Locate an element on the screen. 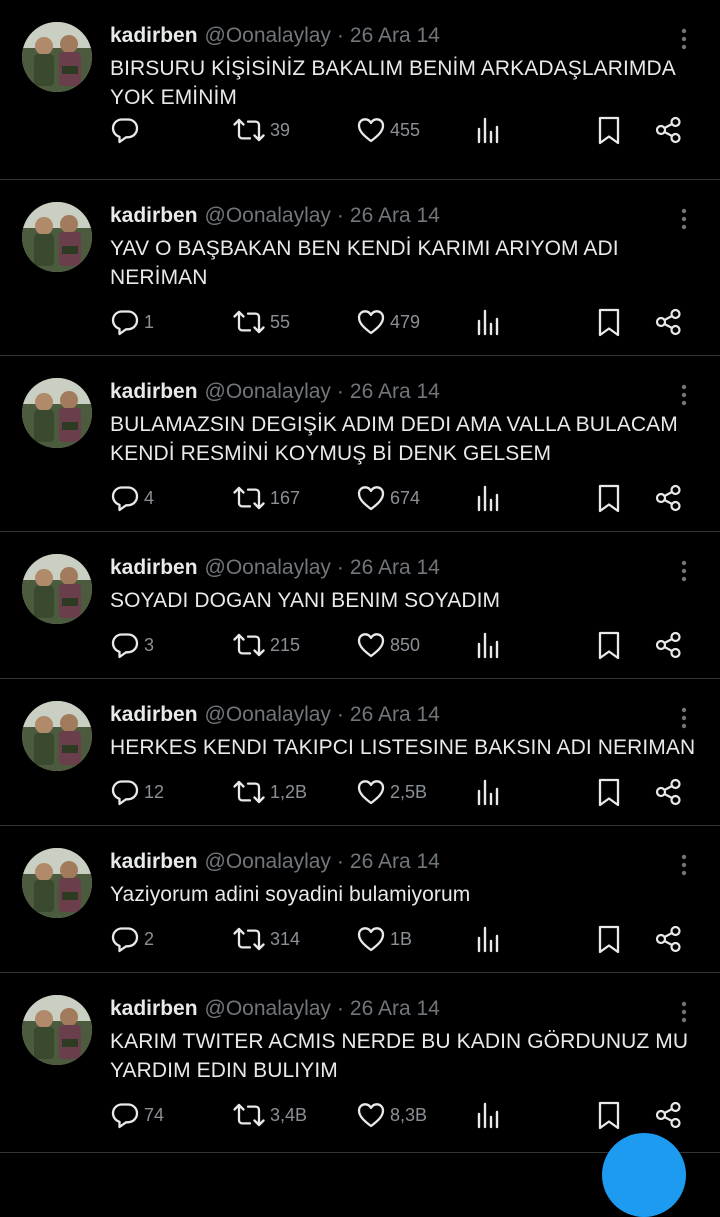  analytics-icon is located at coordinates (488, 792).